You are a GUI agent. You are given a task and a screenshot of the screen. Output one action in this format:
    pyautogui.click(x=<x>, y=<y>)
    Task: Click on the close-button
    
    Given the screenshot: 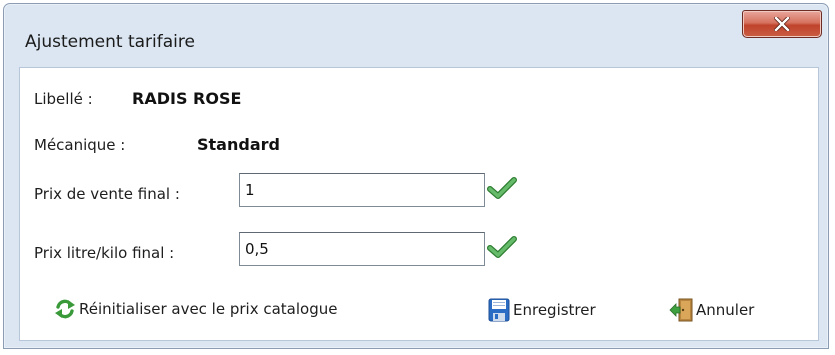 What is the action you would take?
    pyautogui.click(x=782, y=24)
    